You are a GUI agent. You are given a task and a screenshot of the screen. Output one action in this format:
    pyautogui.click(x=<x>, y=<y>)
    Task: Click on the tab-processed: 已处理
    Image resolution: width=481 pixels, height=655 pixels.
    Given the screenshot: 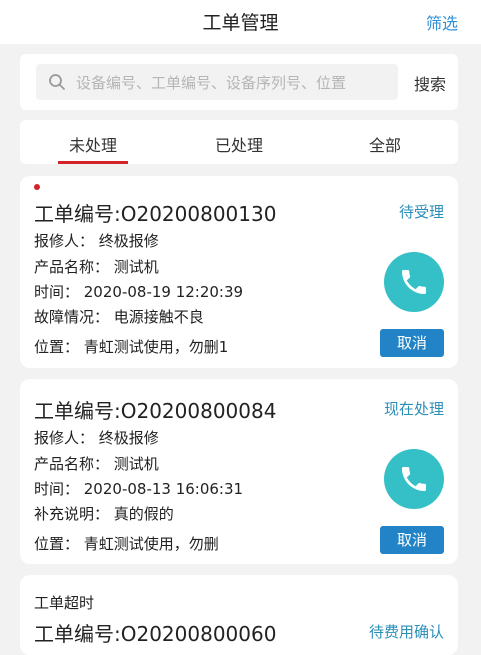 What is the action you would take?
    pyautogui.click(x=239, y=144)
    